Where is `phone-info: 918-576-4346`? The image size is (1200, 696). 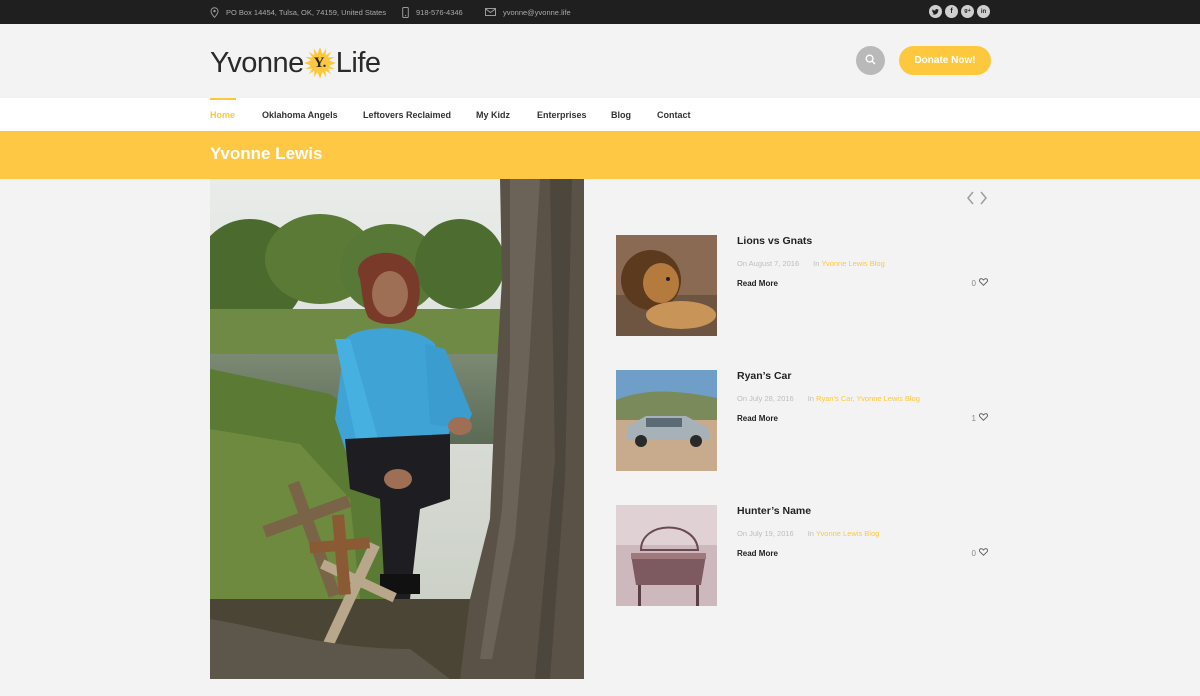
phone-info: 918-576-4346 is located at coordinates (432, 12).